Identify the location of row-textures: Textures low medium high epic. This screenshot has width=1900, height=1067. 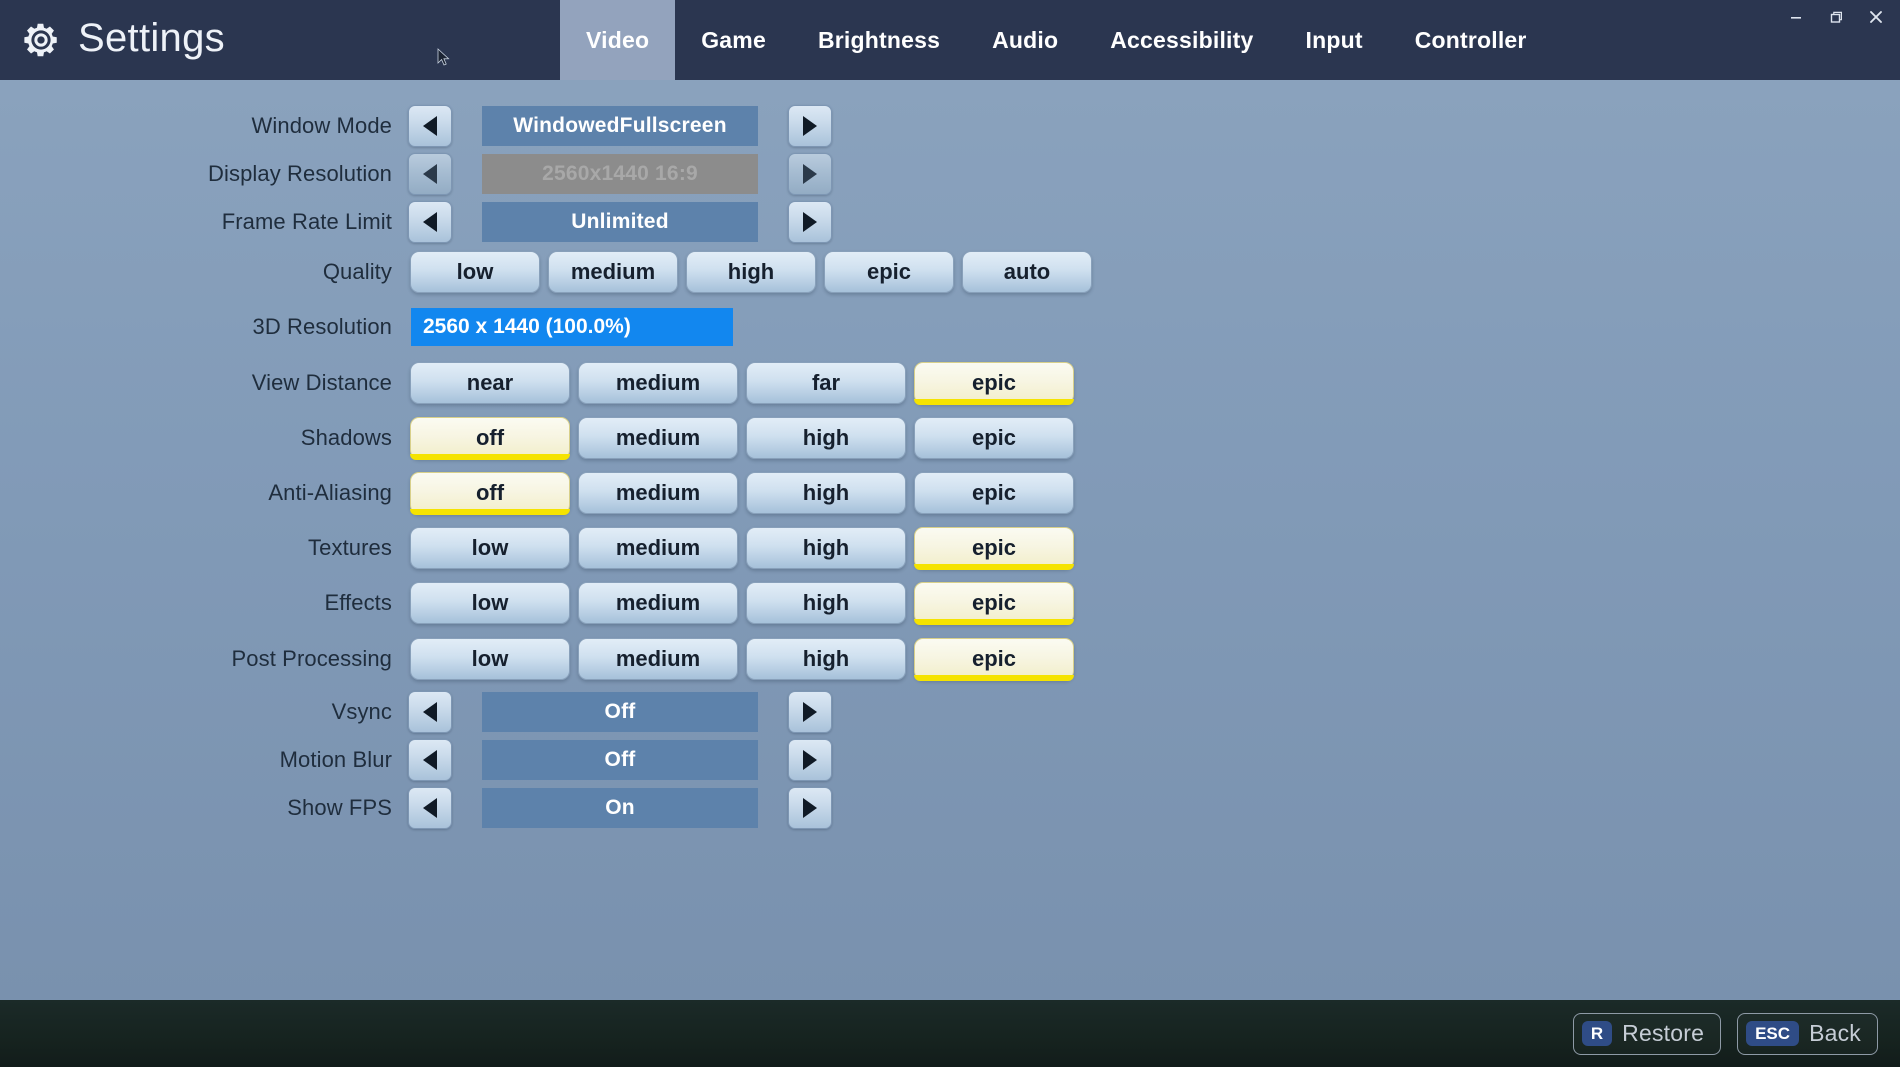
(630, 548).